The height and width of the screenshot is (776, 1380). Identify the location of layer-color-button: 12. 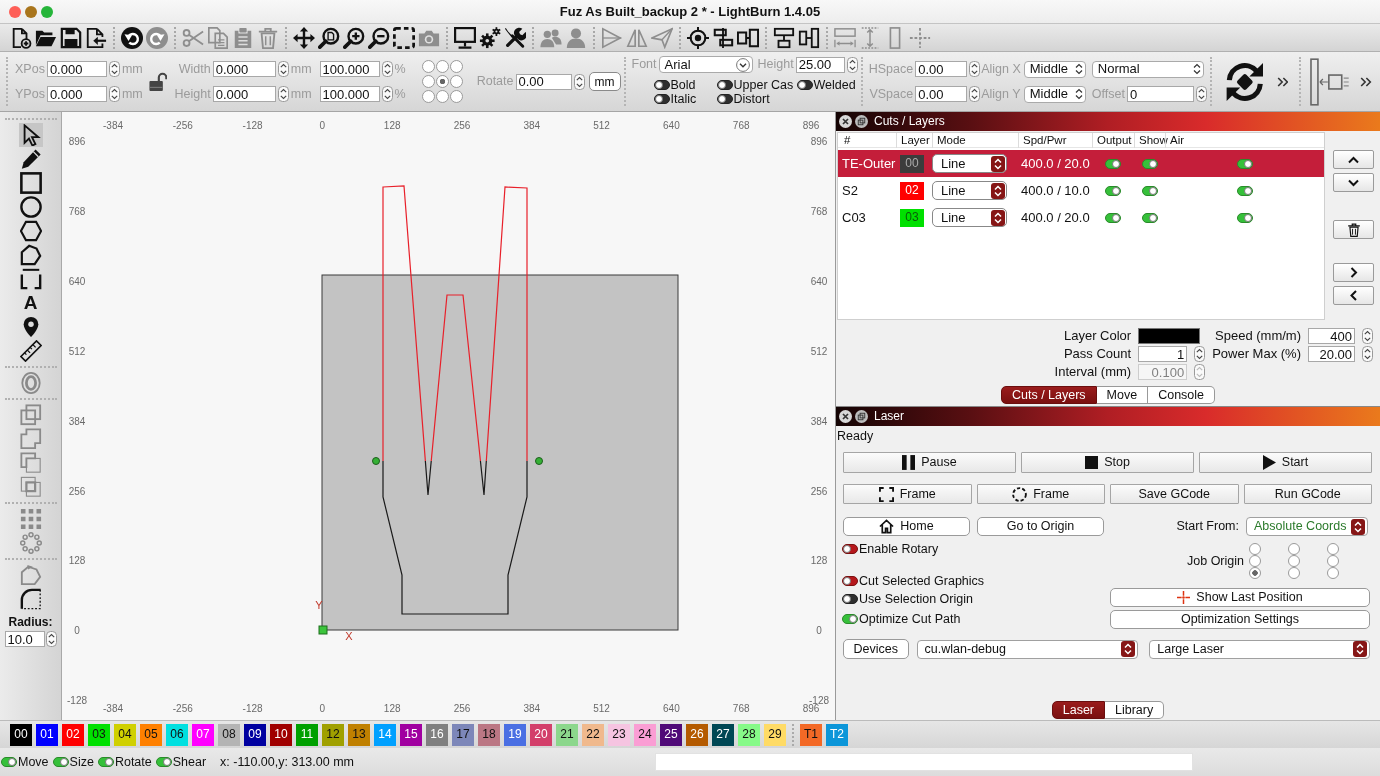
(333, 734).